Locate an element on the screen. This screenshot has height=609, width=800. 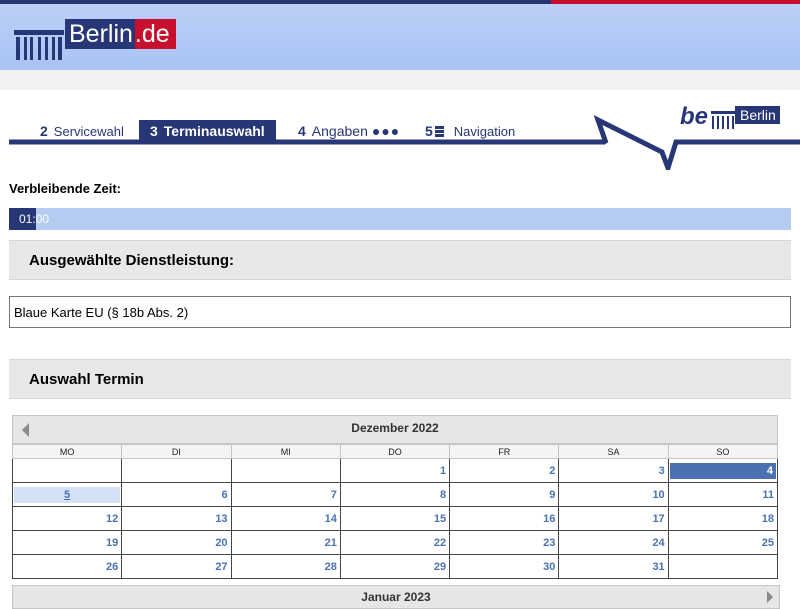
calendar-day-cell: 17 is located at coordinates (613, 518).